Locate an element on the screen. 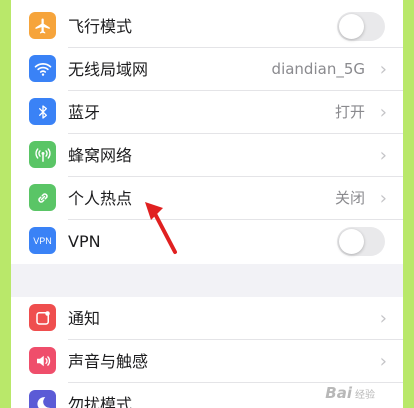  do-not-disturb-icon is located at coordinates (42, 399).